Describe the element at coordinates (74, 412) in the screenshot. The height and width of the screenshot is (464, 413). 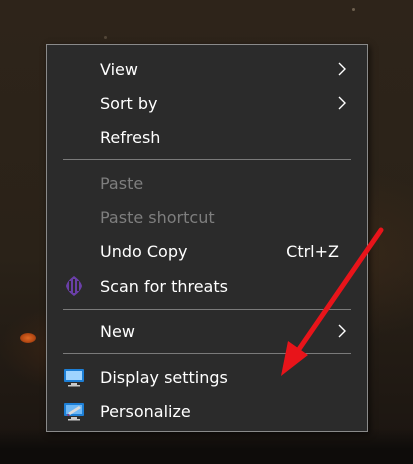
I see `personalize-icon` at that location.